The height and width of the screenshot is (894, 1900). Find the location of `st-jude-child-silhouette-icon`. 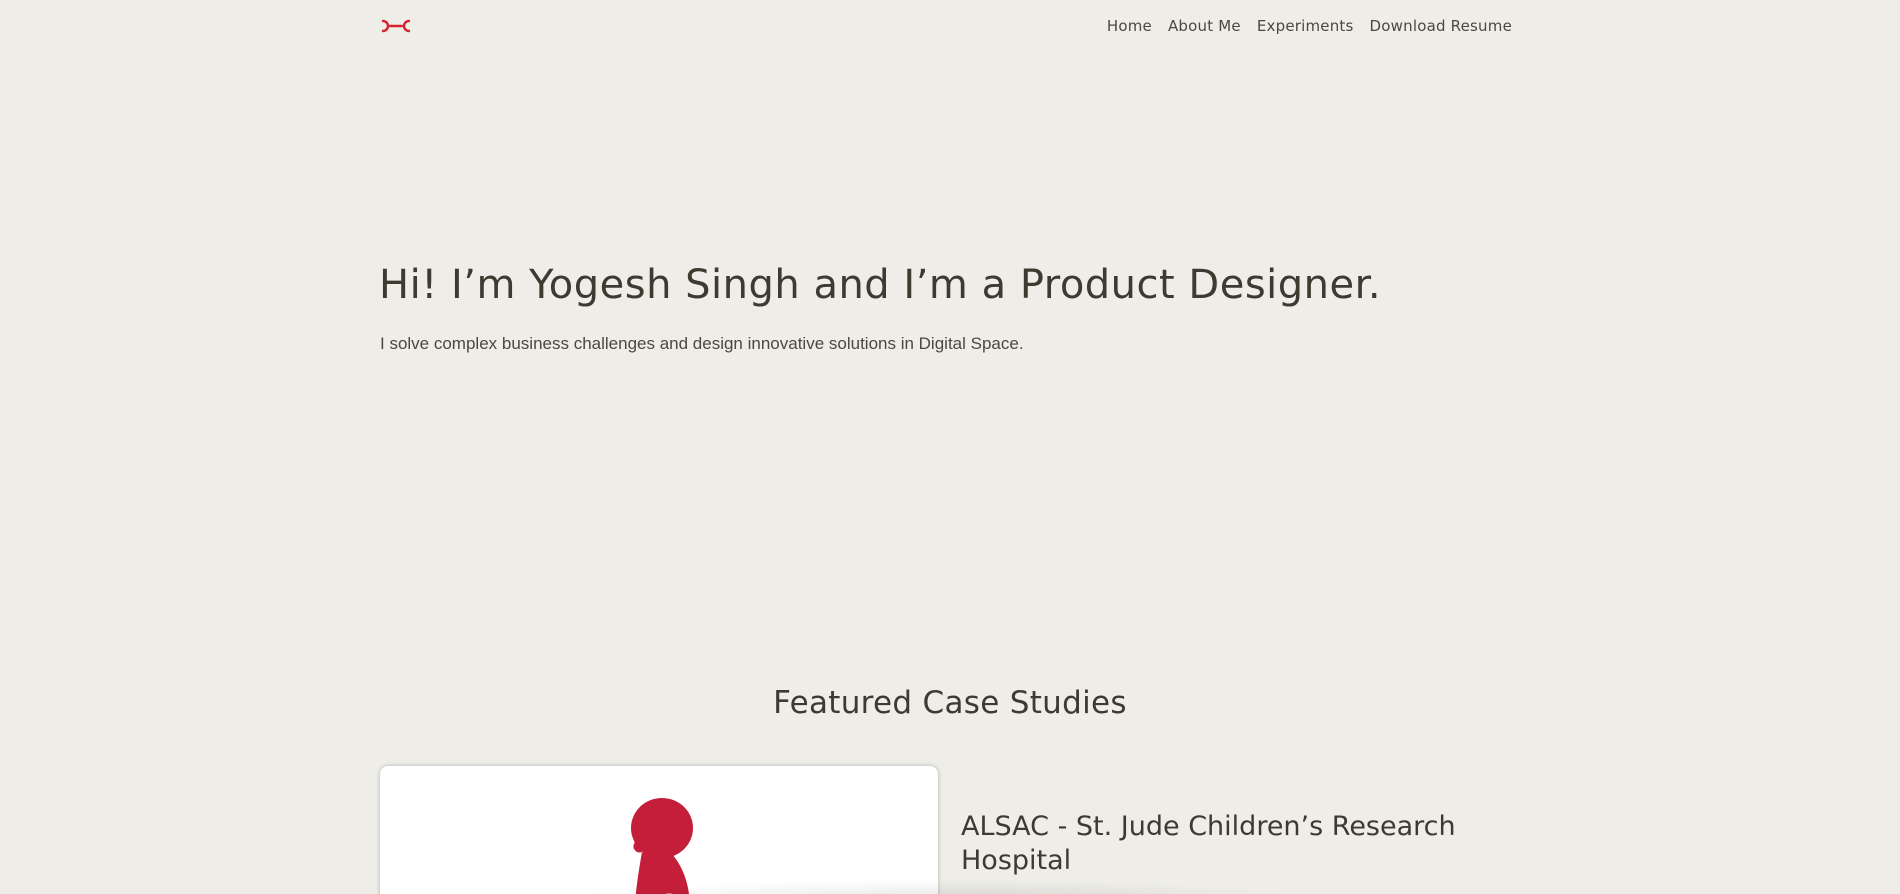

st-jude-child-silhouette-icon is located at coordinates (662, 846).